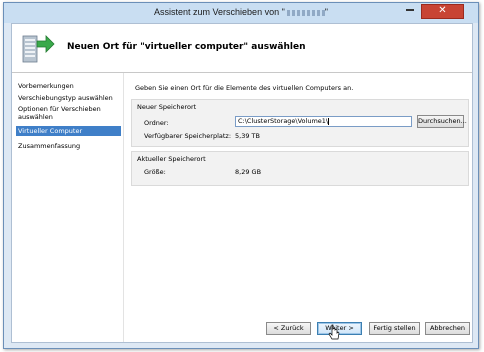 This screenshot has width=484, height=352. I want to click on nav-item-verschiebungstyp: Verschiebungstyp auswählen, so click(68, 98).